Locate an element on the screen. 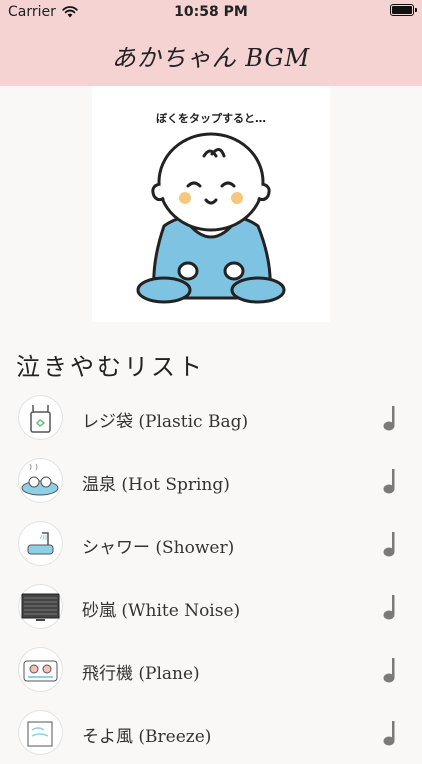 Image resolution: width=422 pixels, height=764 pixels. list-item: そよ風 (Breeze) is located at coordinates (211, 732).